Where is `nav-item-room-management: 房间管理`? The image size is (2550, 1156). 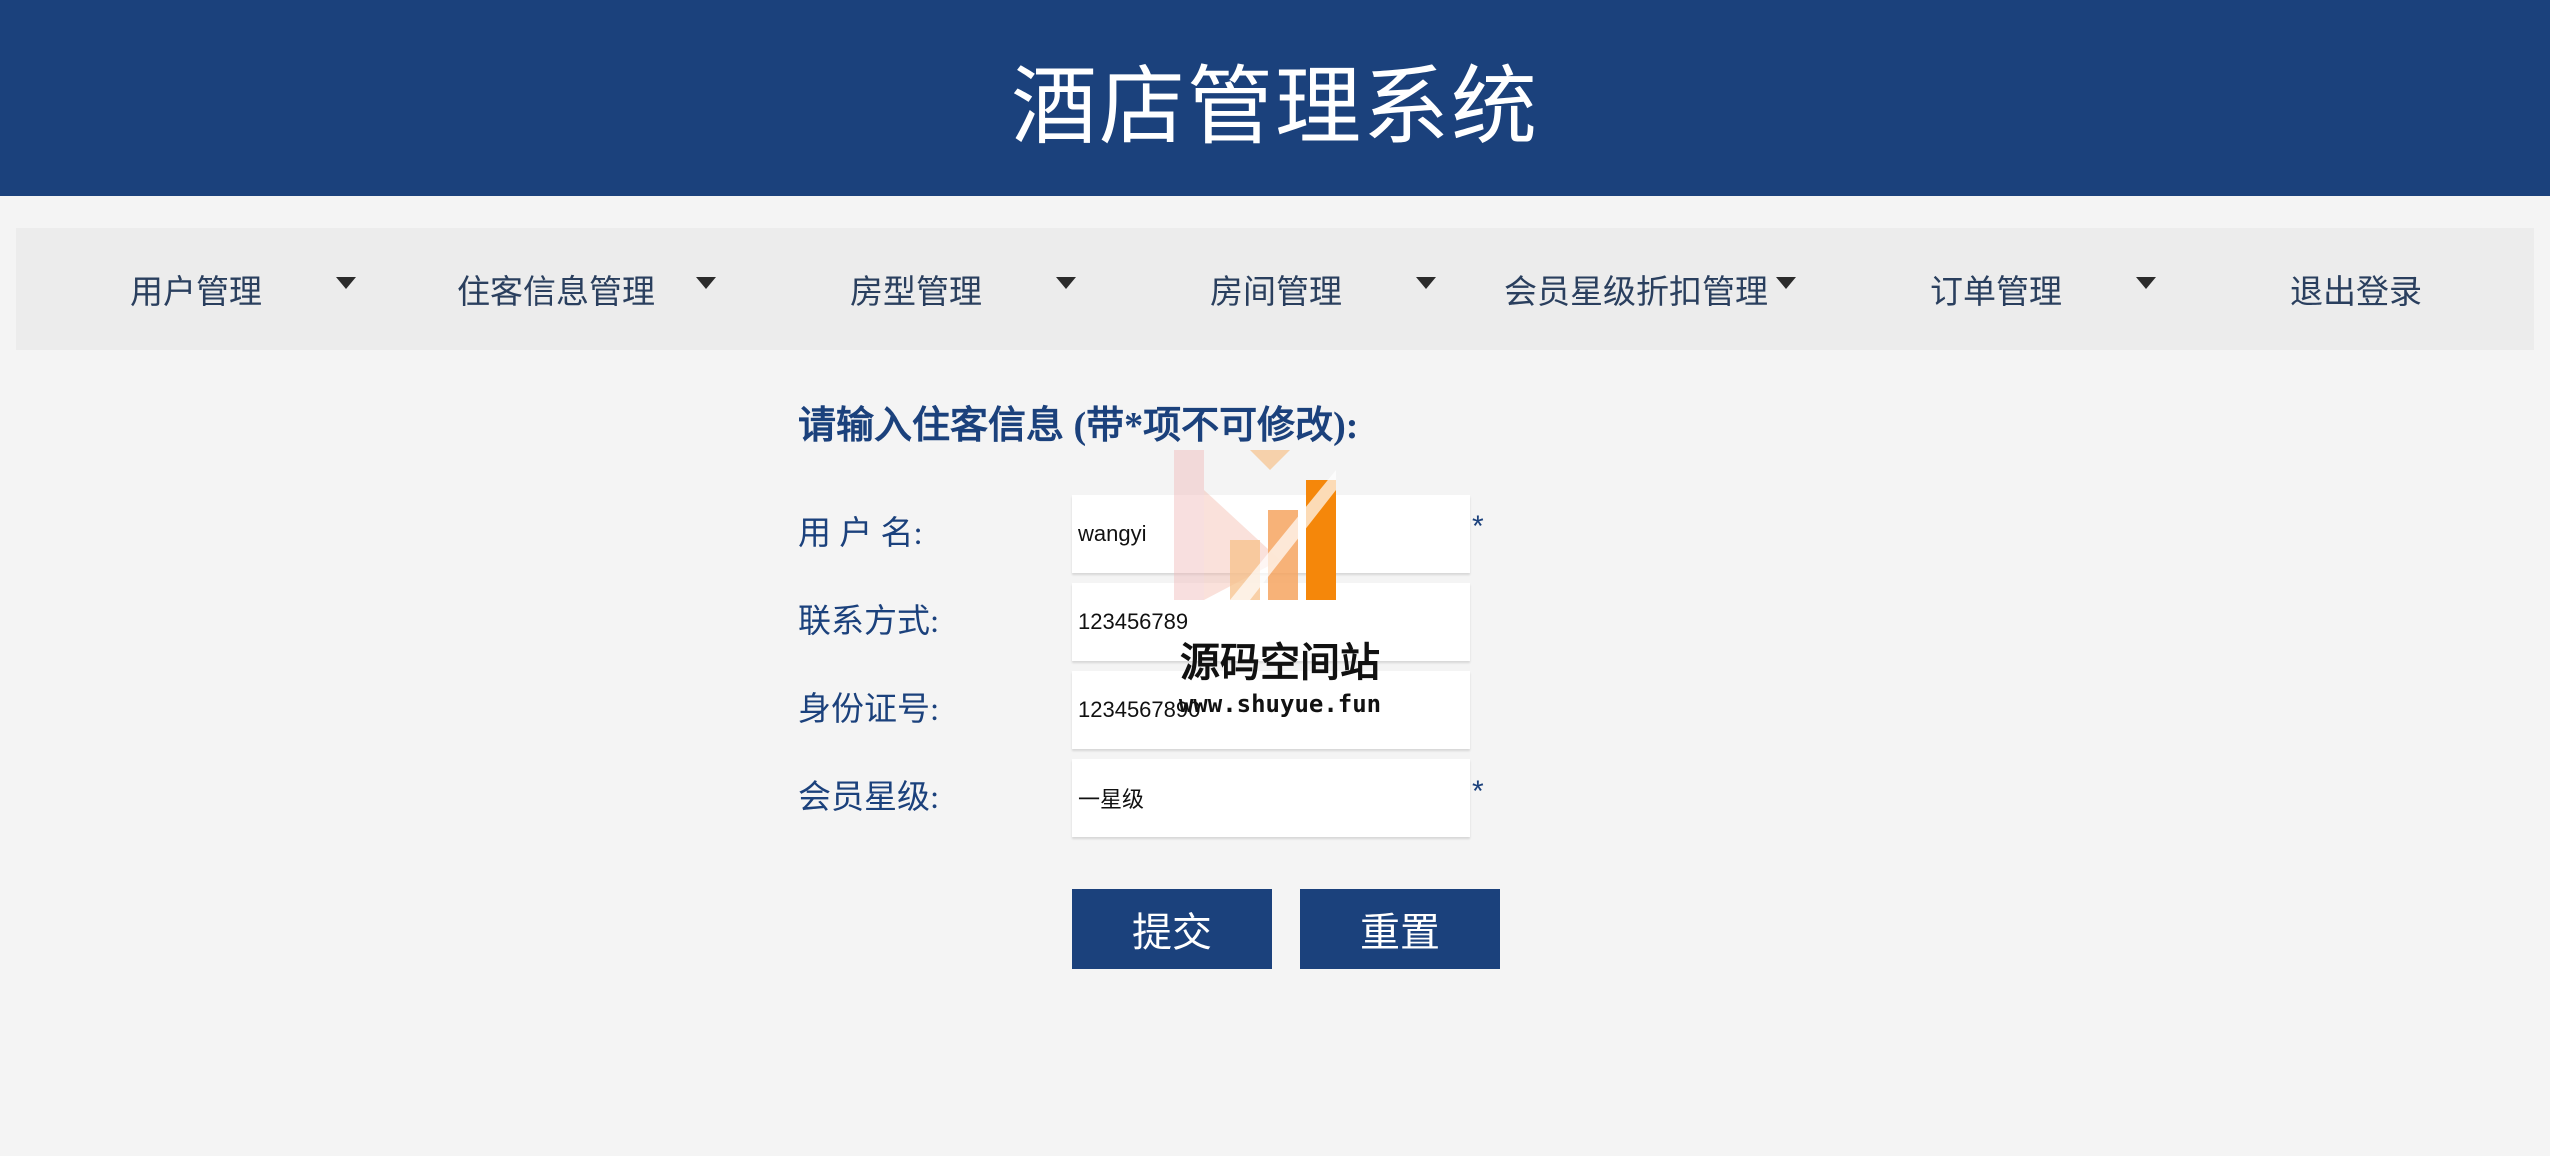 nav-item-room-management: 房间管理 is located at coordinates (1276, 289).